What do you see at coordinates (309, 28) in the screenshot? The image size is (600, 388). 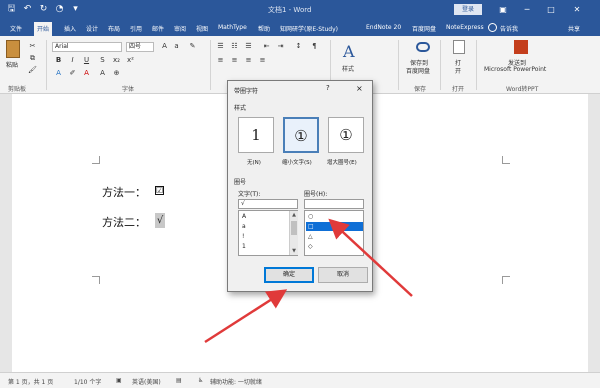 I see `tab-estudy: 知网研学(原E-Study)` at bounding box center [309, 28].